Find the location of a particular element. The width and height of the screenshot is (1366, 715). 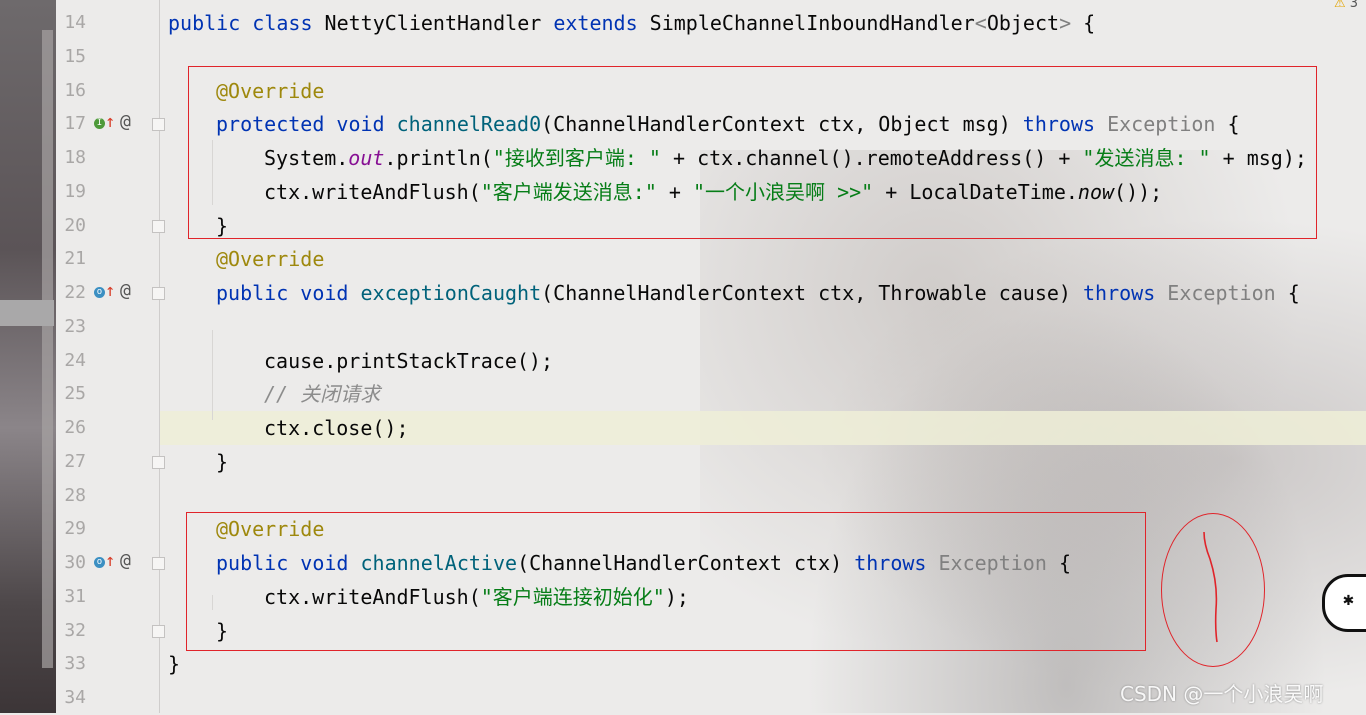

code-token: ctx.close(); is located at coordinates (336, 428).